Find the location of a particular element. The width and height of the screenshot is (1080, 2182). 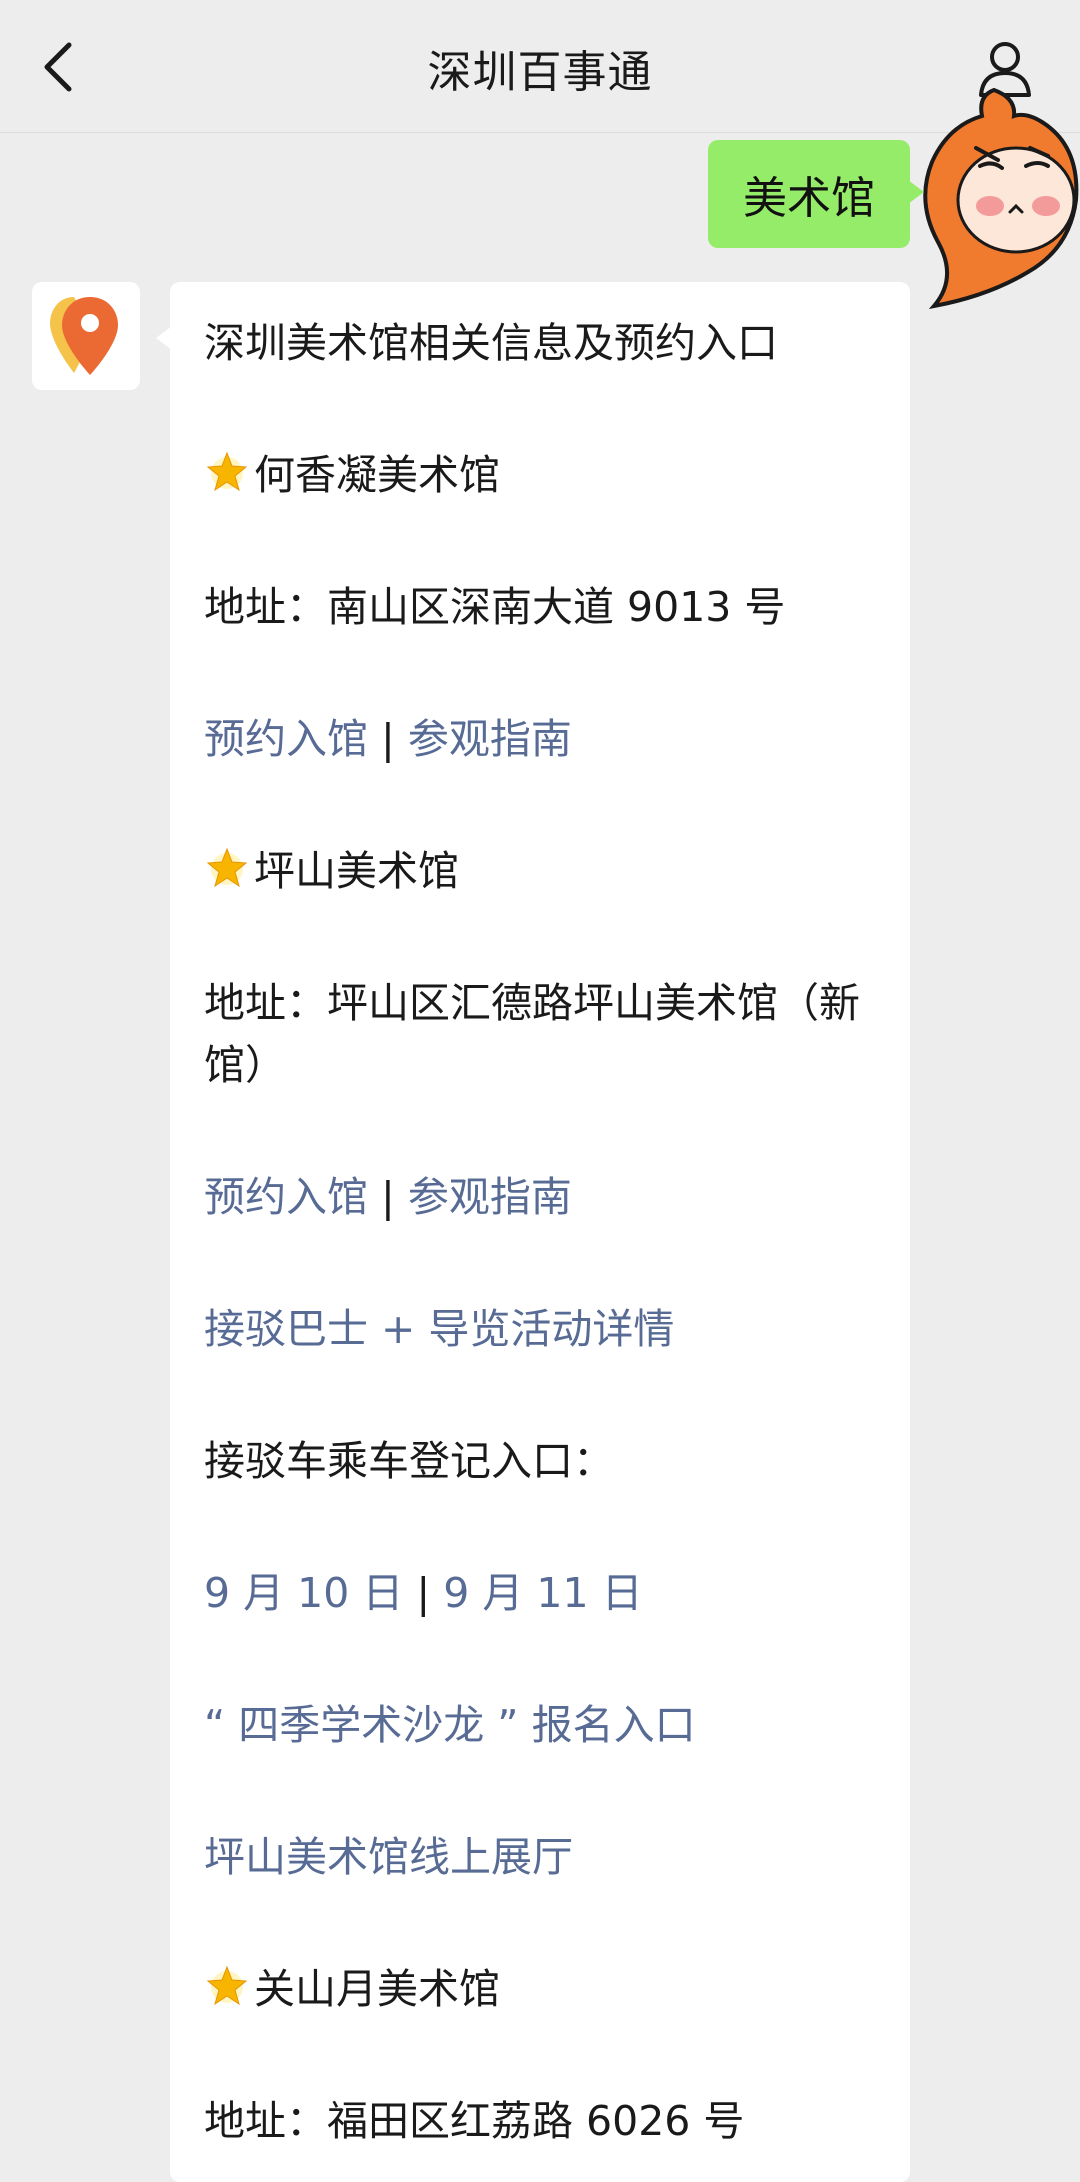

museum-address: 地址：坪山区汇德路坪山美术馆（新馆） is located at coordinates (532, 1034).